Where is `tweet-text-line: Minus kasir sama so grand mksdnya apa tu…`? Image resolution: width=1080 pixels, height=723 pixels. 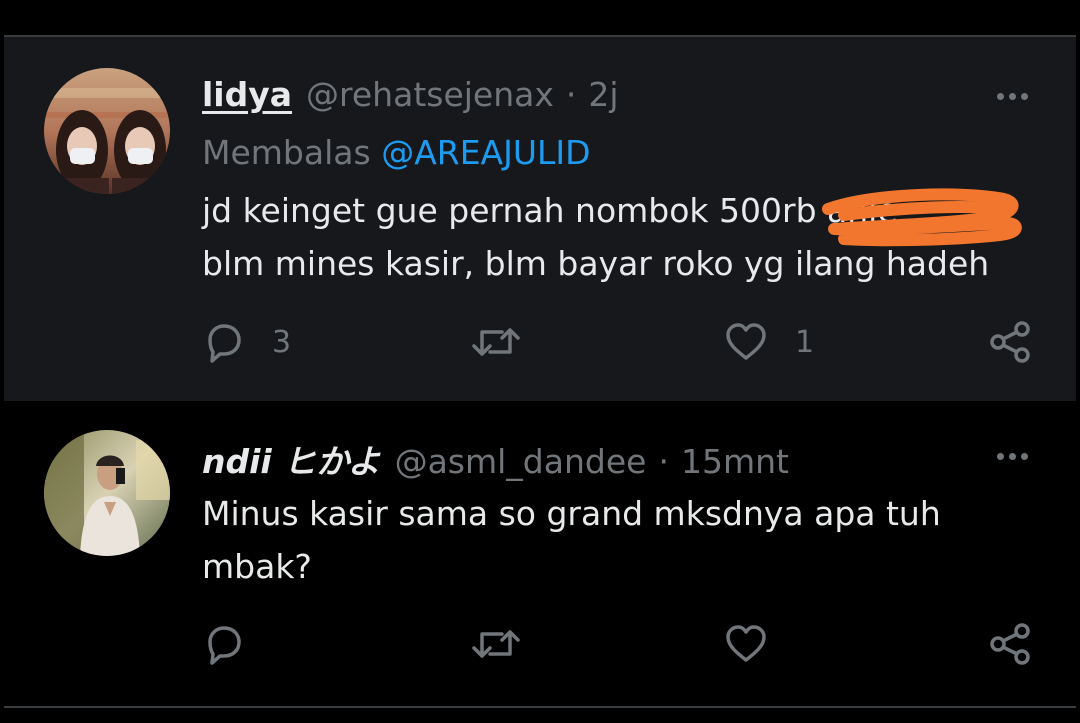 tweet-text-line: Minus kasir sama so grand mksdnya apa tu… is located at coordinates (571, 513).